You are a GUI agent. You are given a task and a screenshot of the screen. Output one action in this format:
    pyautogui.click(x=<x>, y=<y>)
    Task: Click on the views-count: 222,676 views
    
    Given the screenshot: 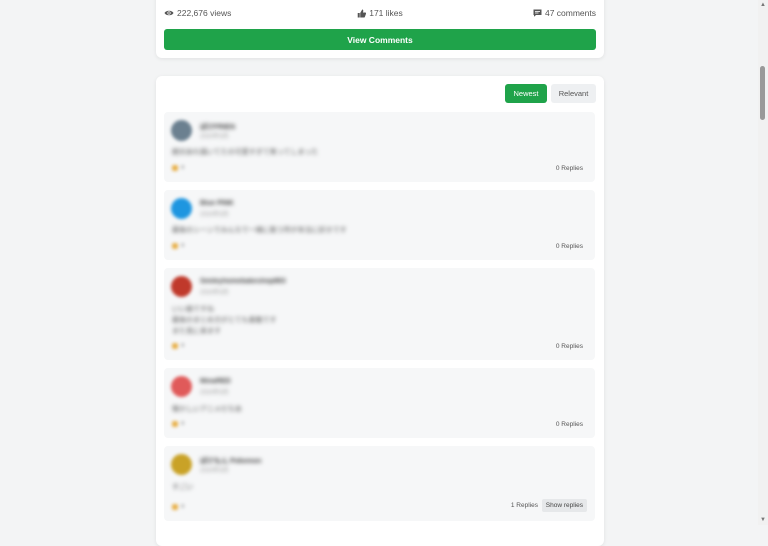 What is the action you would take?
    pyautogui.click(x=204, y=13)
    